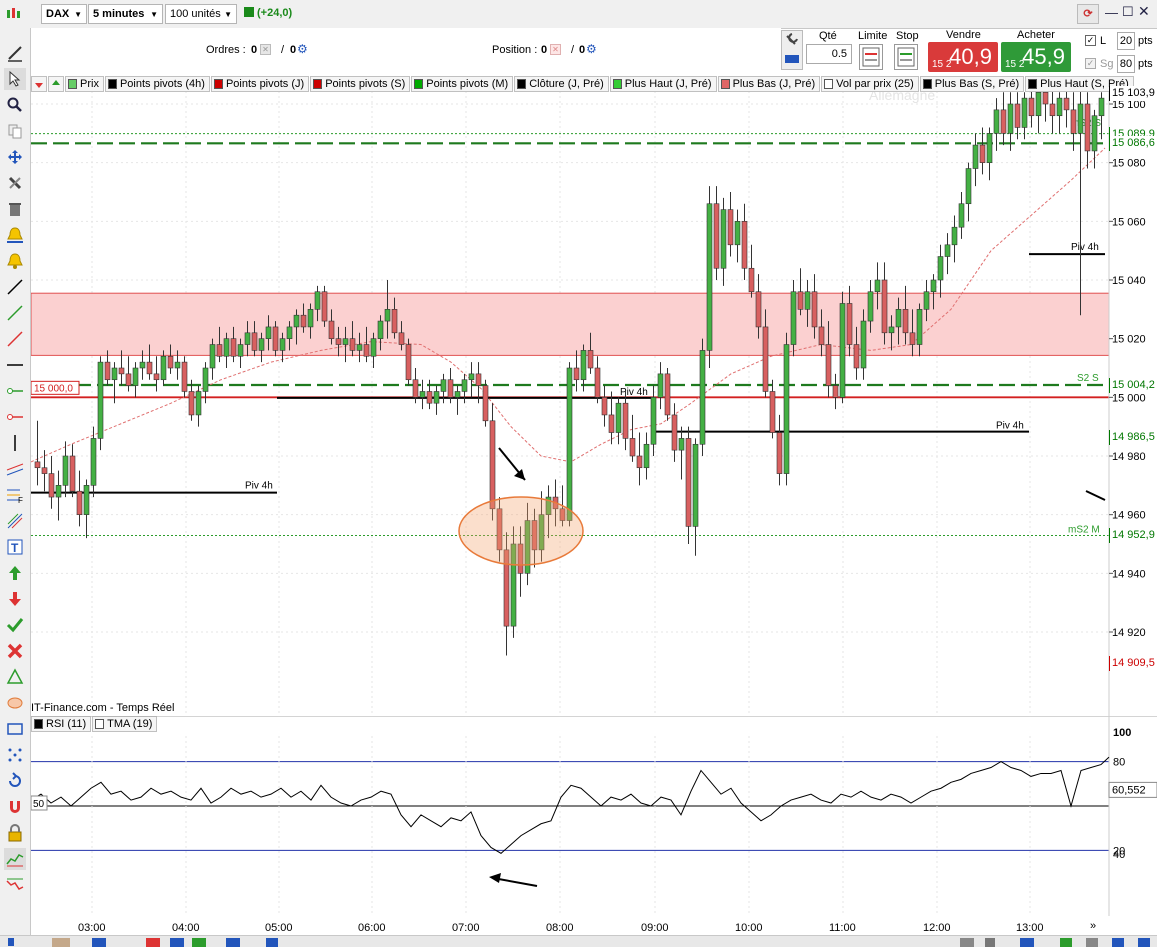  Describe the element at coordinates (259, 486) in the screenshot. I see `piv4h-label: Piv 4h` at that location.